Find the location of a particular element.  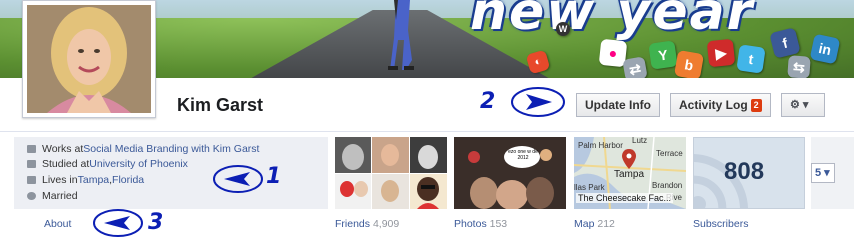

photos-tile: ezo one w de 2012 is located at coordinates (510, 173).